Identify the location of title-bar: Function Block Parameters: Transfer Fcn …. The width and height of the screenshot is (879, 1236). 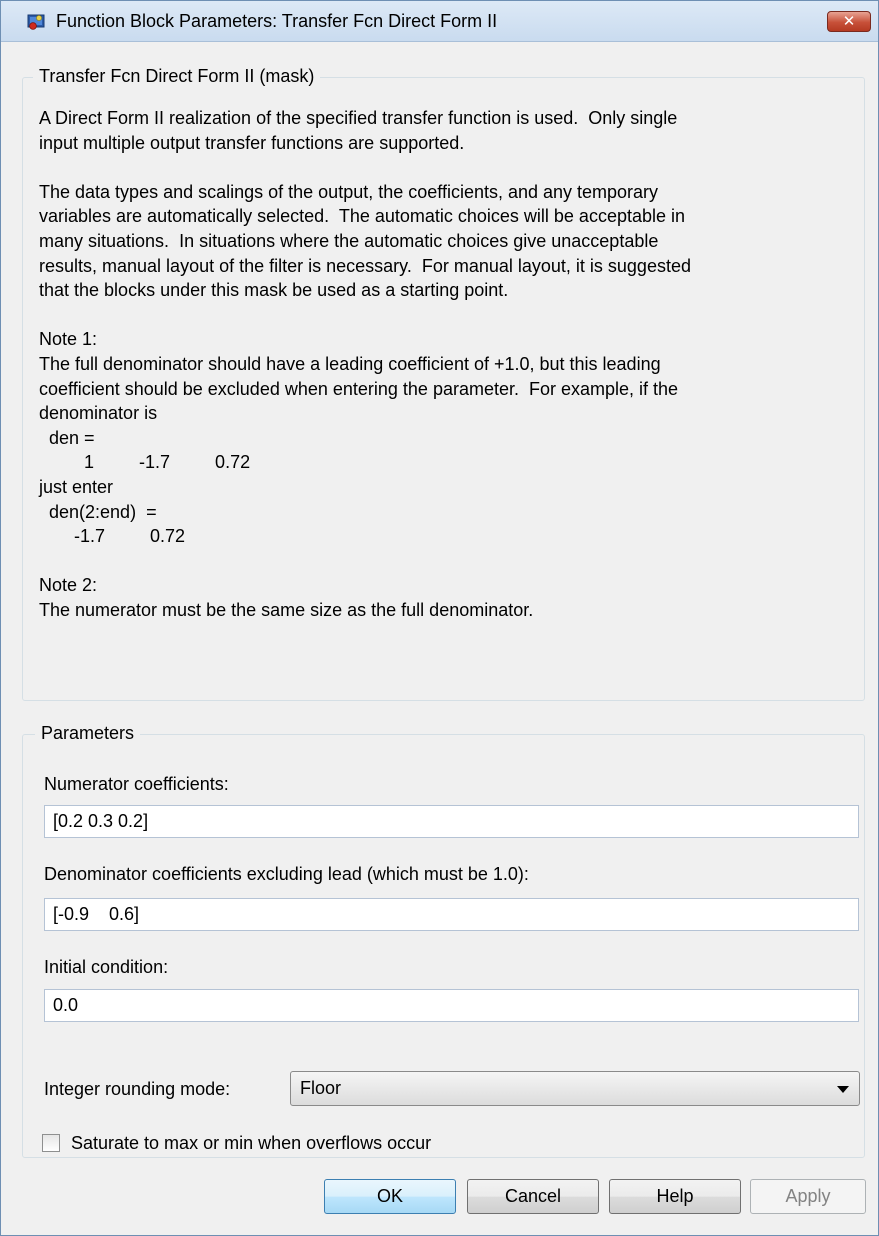
(439, 21).